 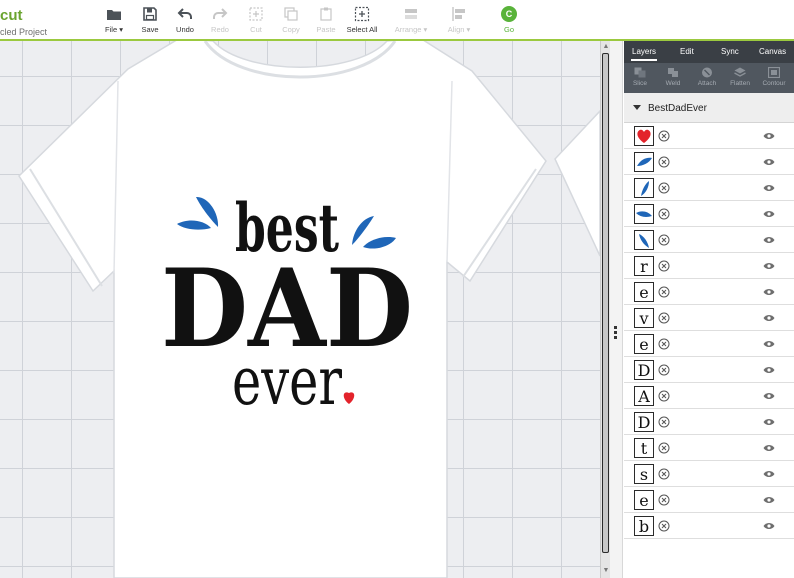 I want to click on attach-button: Attach, so click(x=707, y=76).